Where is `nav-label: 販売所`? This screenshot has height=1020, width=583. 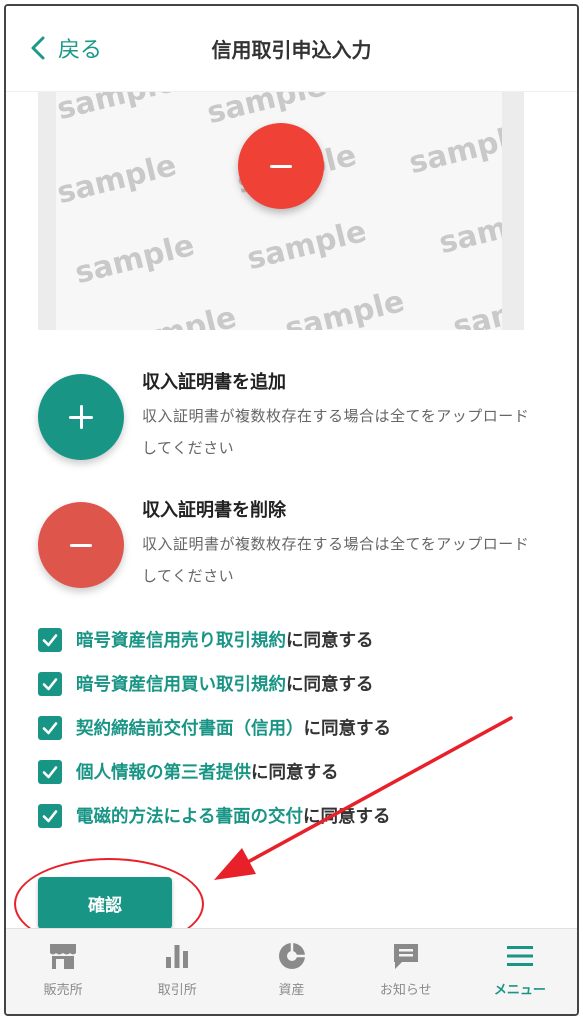
nav-label: 販売所 is located at coordinates (63, 990).